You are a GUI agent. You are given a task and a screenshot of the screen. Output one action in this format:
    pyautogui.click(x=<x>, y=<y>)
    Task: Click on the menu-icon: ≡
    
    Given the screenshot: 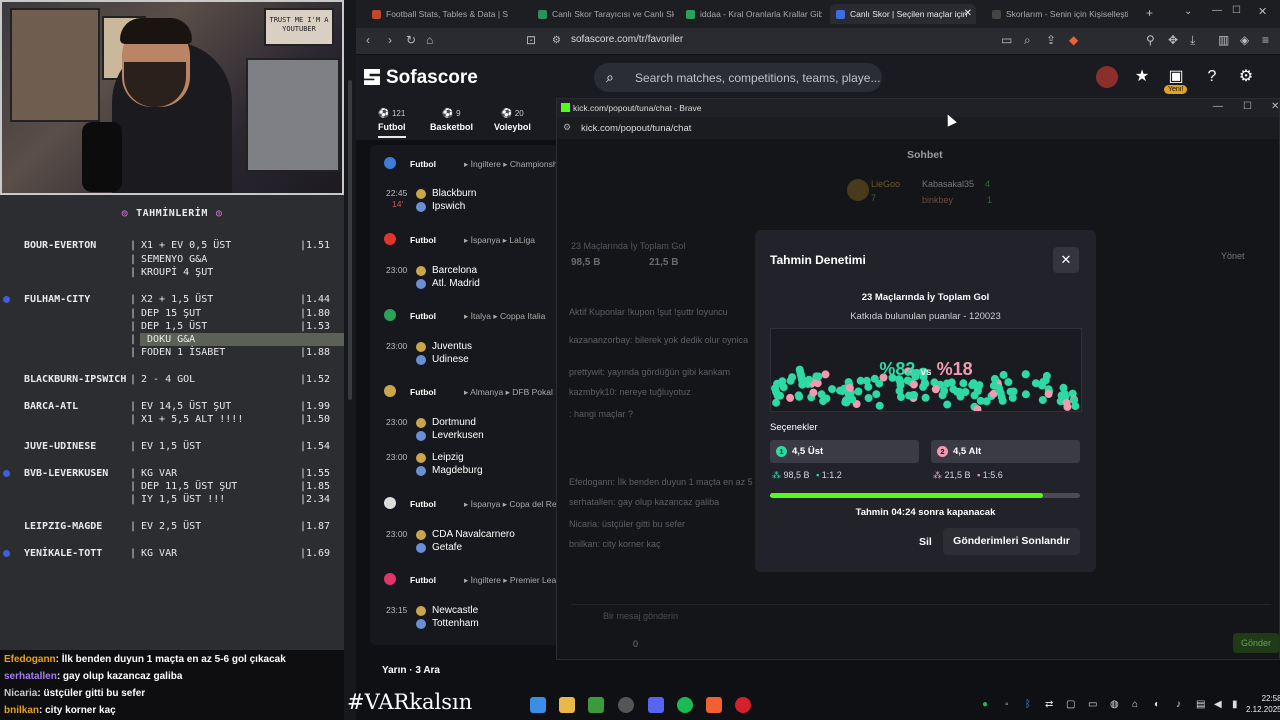 What is the action you would take?
    pyautogui.click(x=1265, y=40)
    